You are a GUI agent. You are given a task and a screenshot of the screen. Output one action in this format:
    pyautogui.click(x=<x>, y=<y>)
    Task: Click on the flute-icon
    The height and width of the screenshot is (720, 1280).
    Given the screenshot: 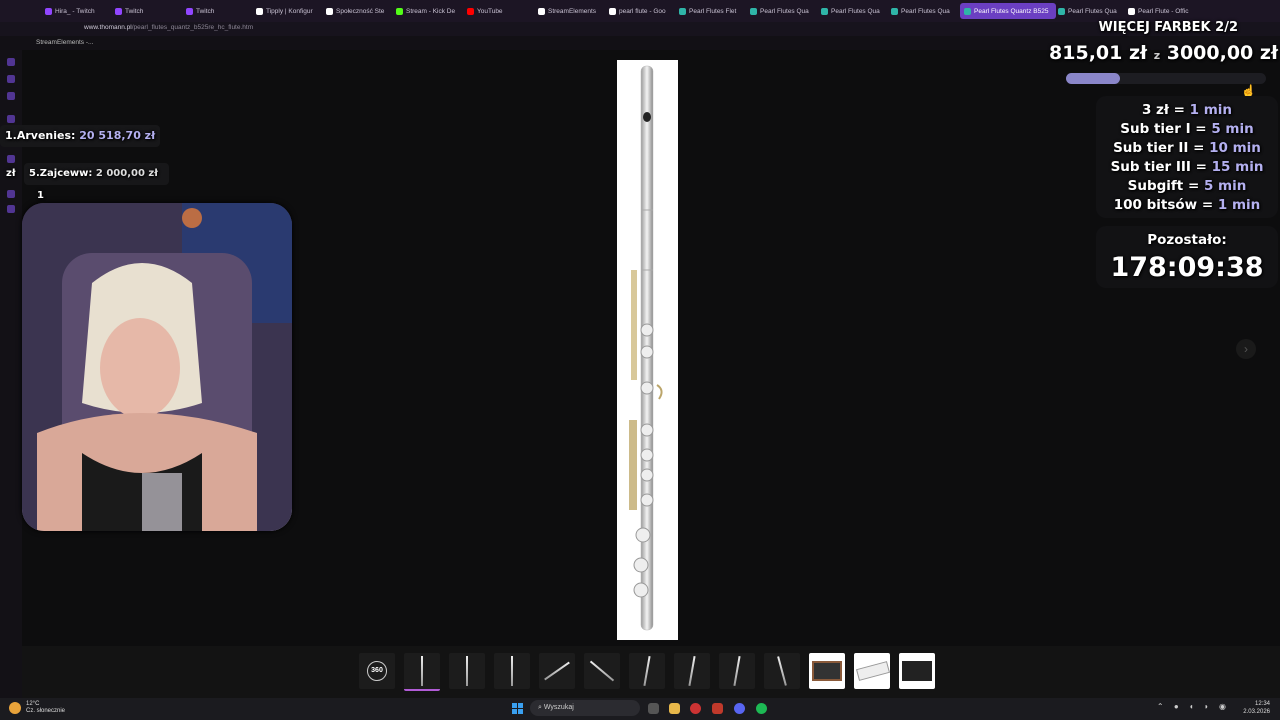 What is the action you would take?
    pyautogui.click(x=646, y=348)
    